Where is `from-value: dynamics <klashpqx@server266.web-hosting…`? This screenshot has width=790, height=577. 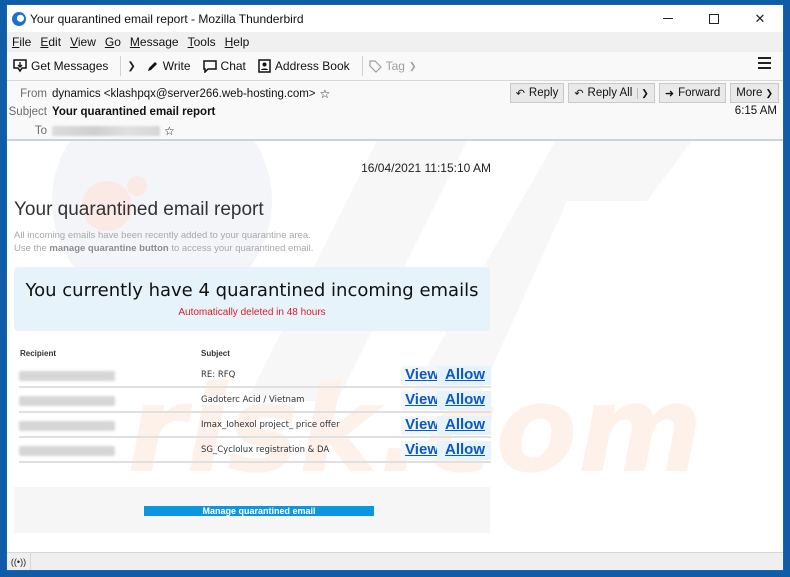 from-value: dynamics <klashpqx@server266.web-hosting… is located at coordinates (184, 94).